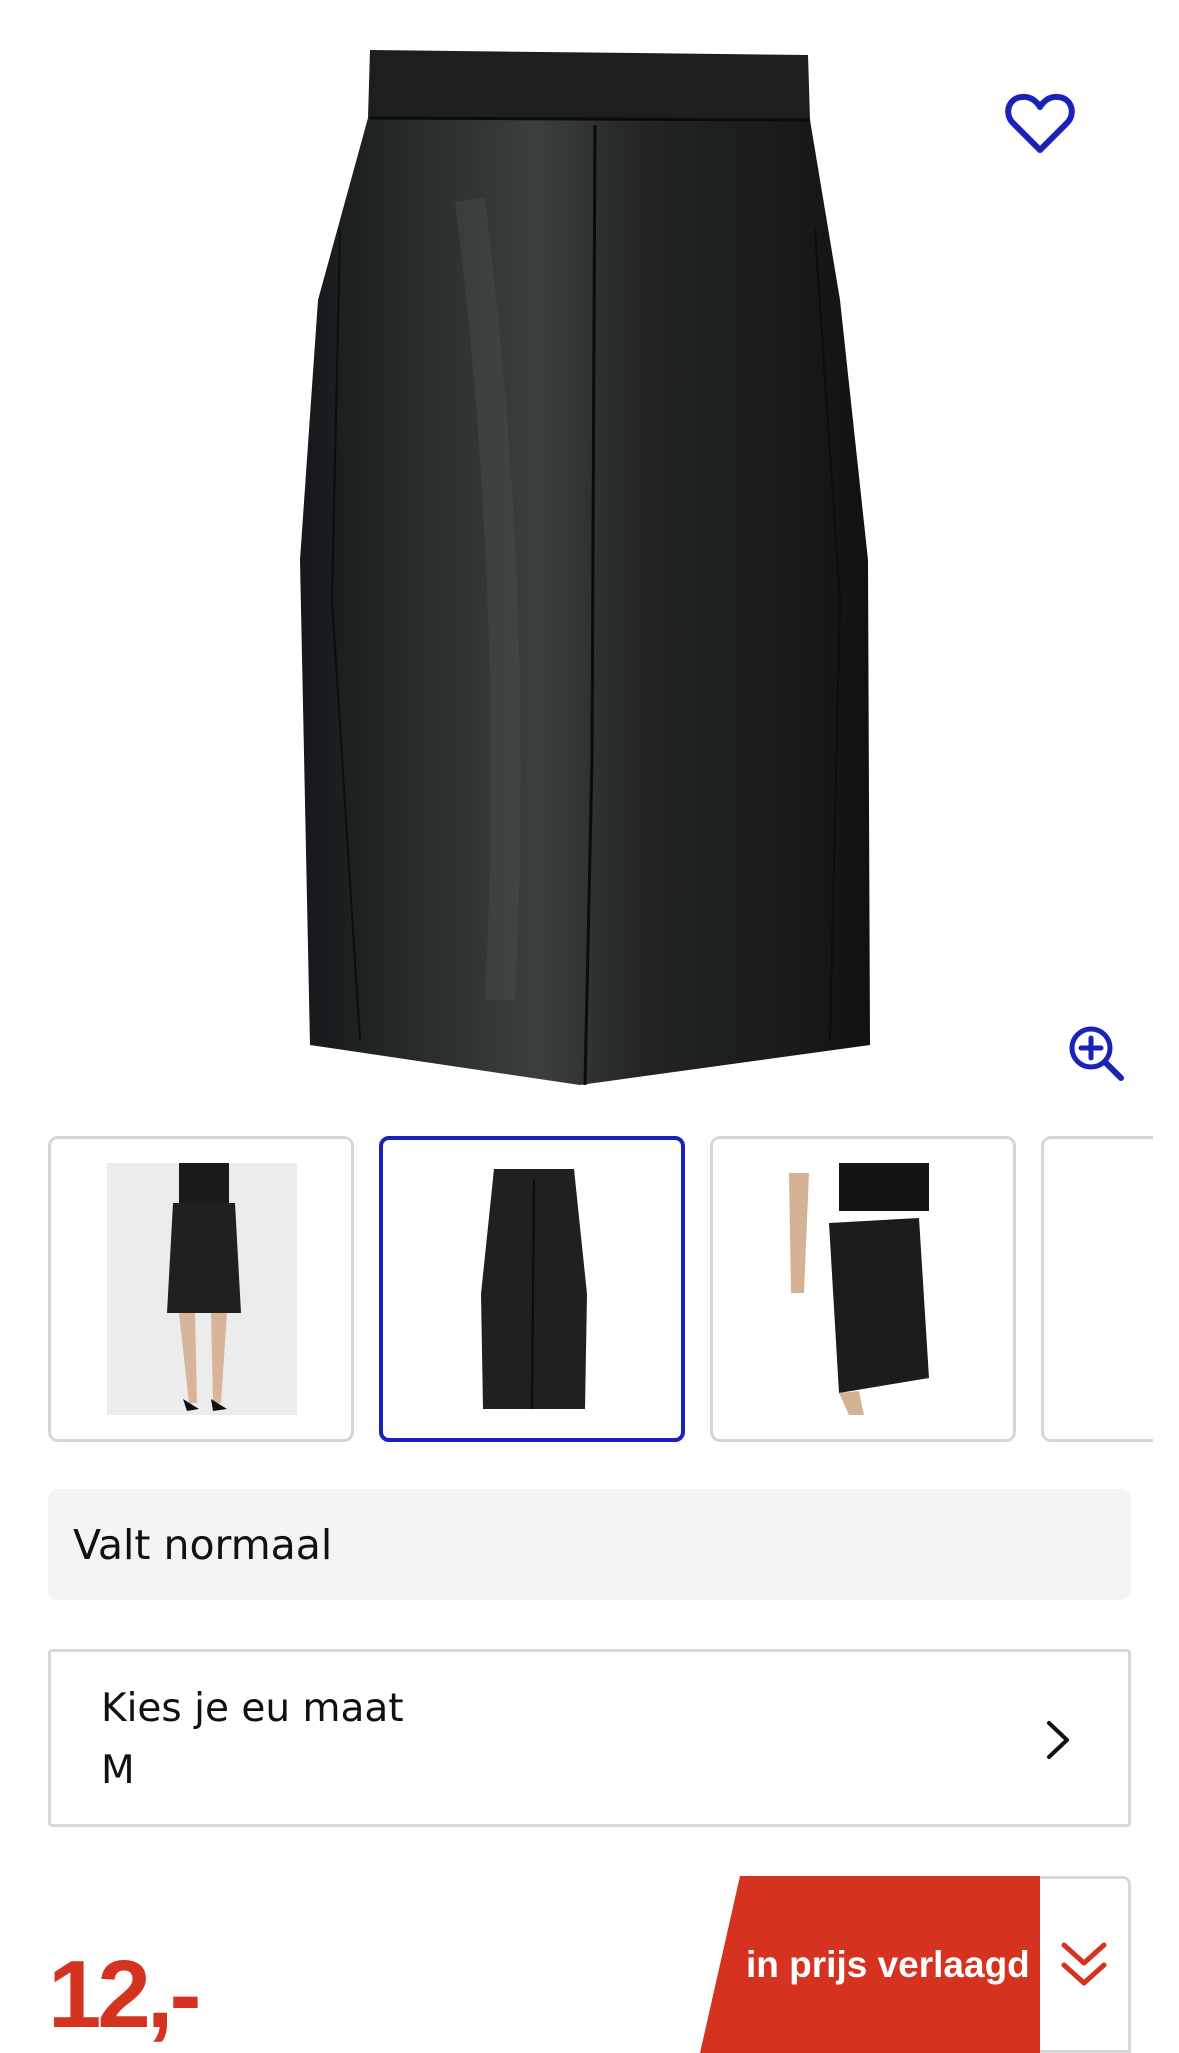 This screenshot has width=1179, height=2053. Describe the element at coordinates (589, 1544) in the screenshot. I see `fit-note: Valt normaal` at that location.